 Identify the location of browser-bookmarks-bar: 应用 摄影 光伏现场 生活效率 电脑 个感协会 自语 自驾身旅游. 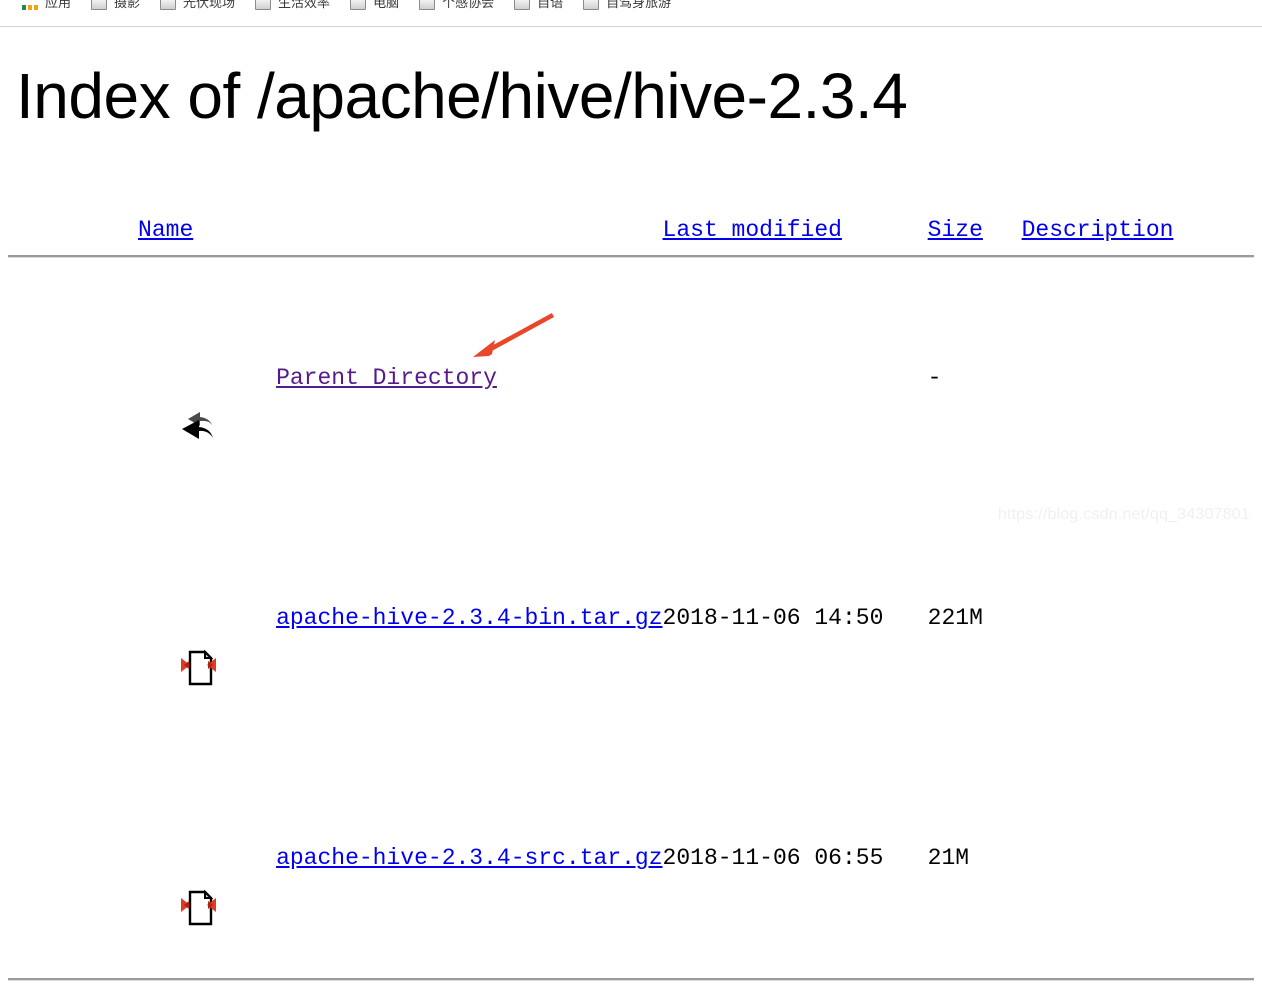
(631, 8).